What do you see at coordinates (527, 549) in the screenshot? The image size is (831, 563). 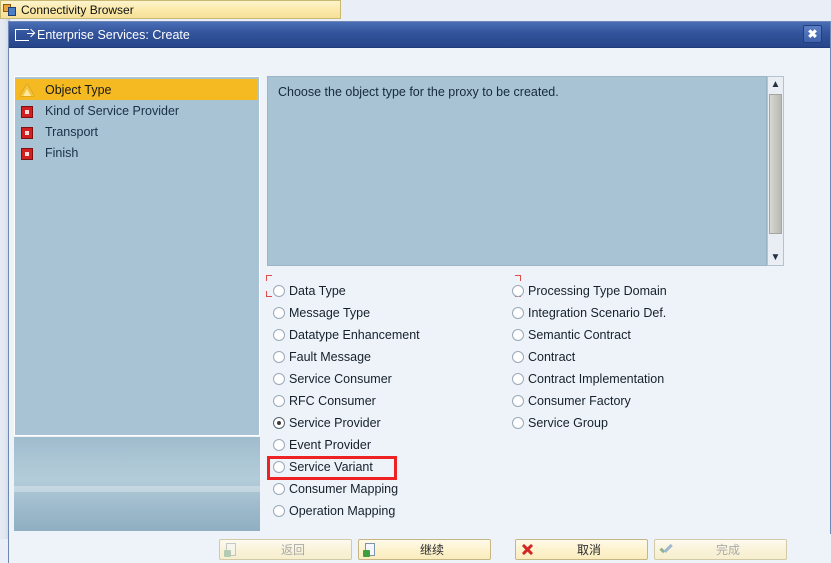 I see `red-x-icon` at bounding box center [527, 549].